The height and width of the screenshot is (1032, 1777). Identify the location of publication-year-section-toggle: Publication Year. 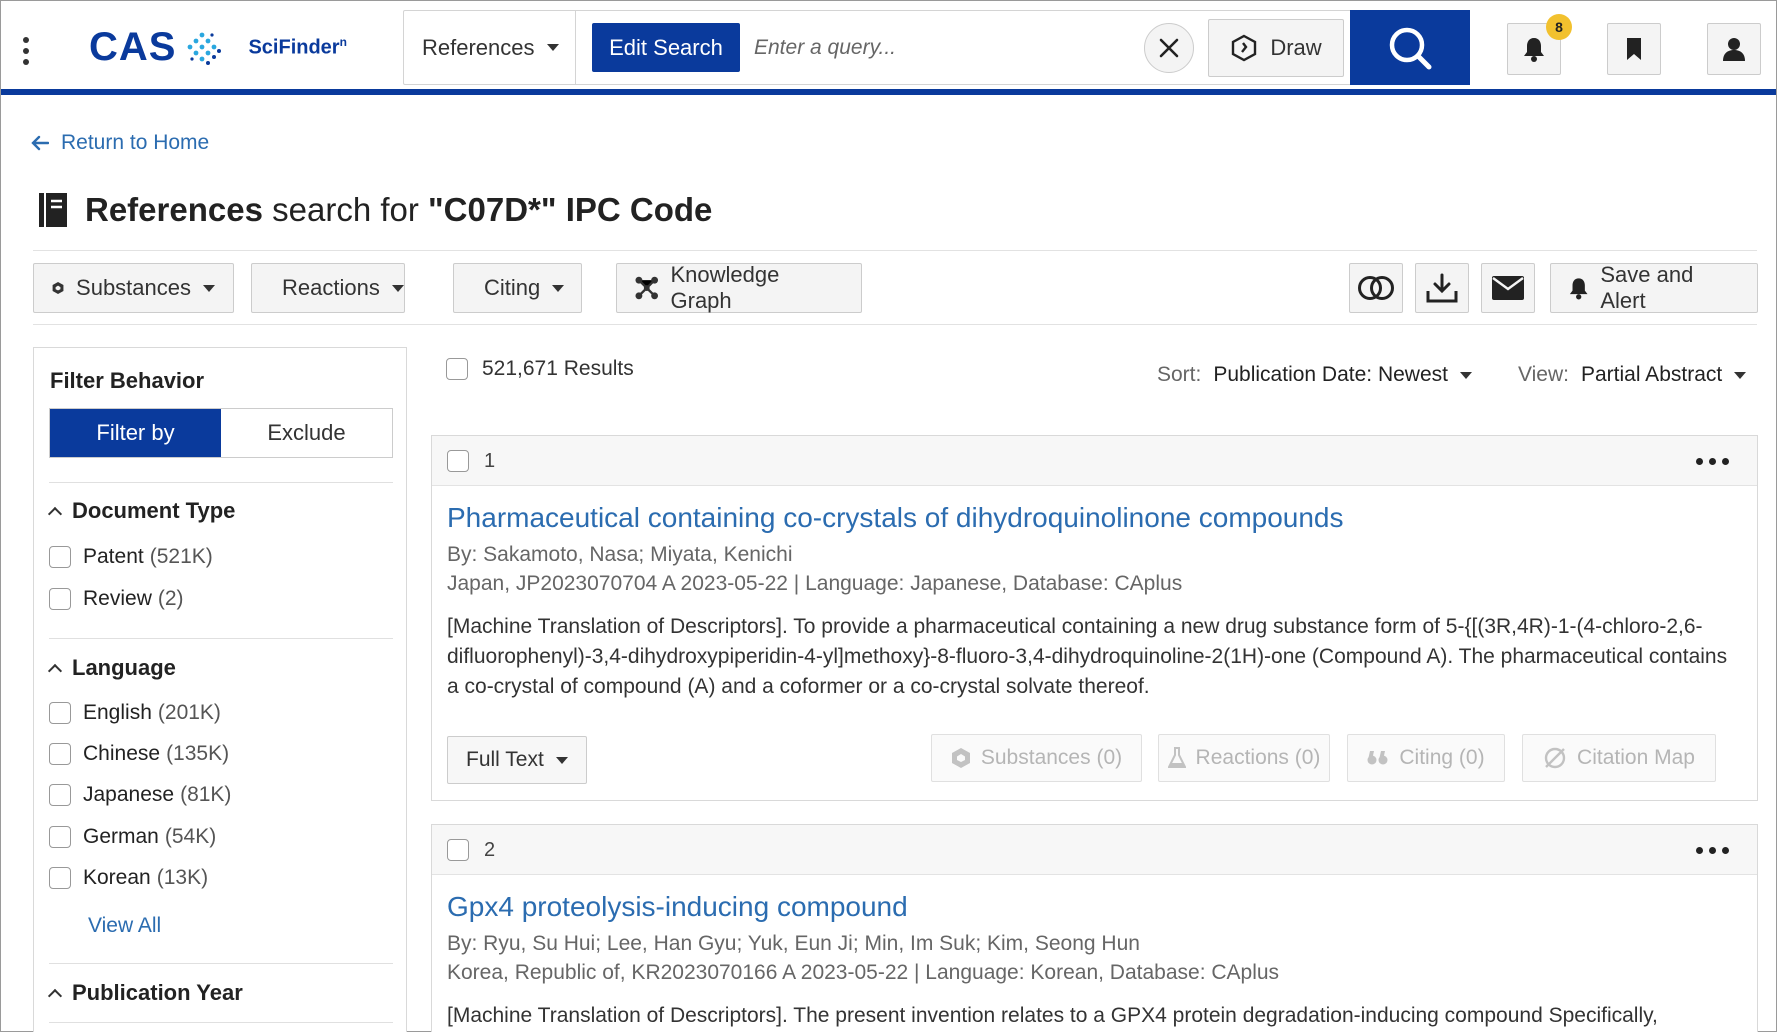
(145, 993).